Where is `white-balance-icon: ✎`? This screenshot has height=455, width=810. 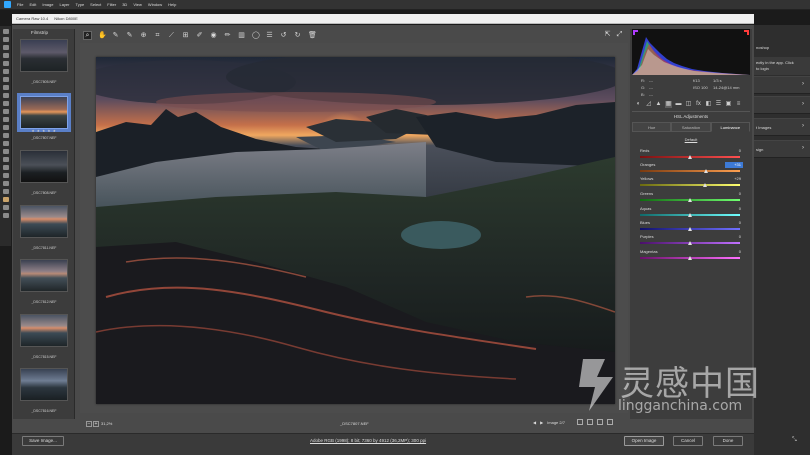 white-balance-icon: ✎ is located at coordinates (115, 35).